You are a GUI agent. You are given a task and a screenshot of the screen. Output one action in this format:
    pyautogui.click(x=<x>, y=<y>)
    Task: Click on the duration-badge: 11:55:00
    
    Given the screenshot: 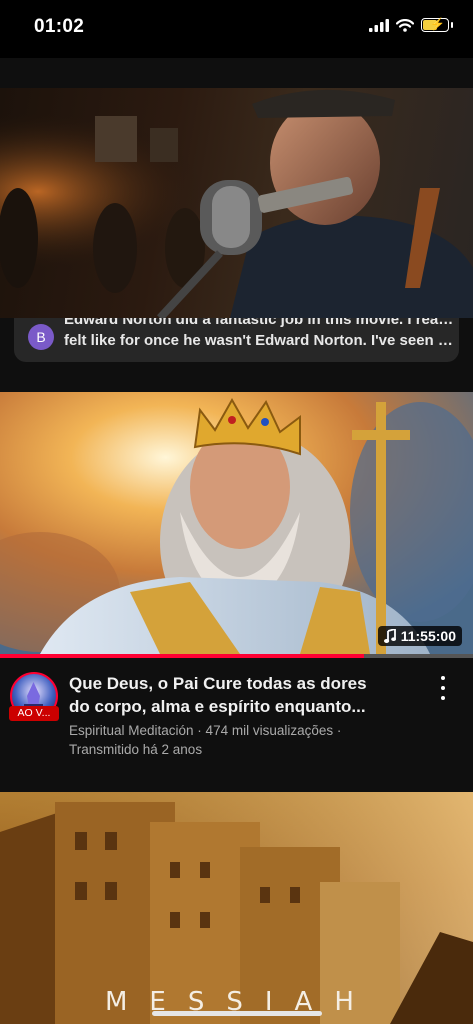 What is the action you would take?
    pyautogui.click(x=419, y=636)
    